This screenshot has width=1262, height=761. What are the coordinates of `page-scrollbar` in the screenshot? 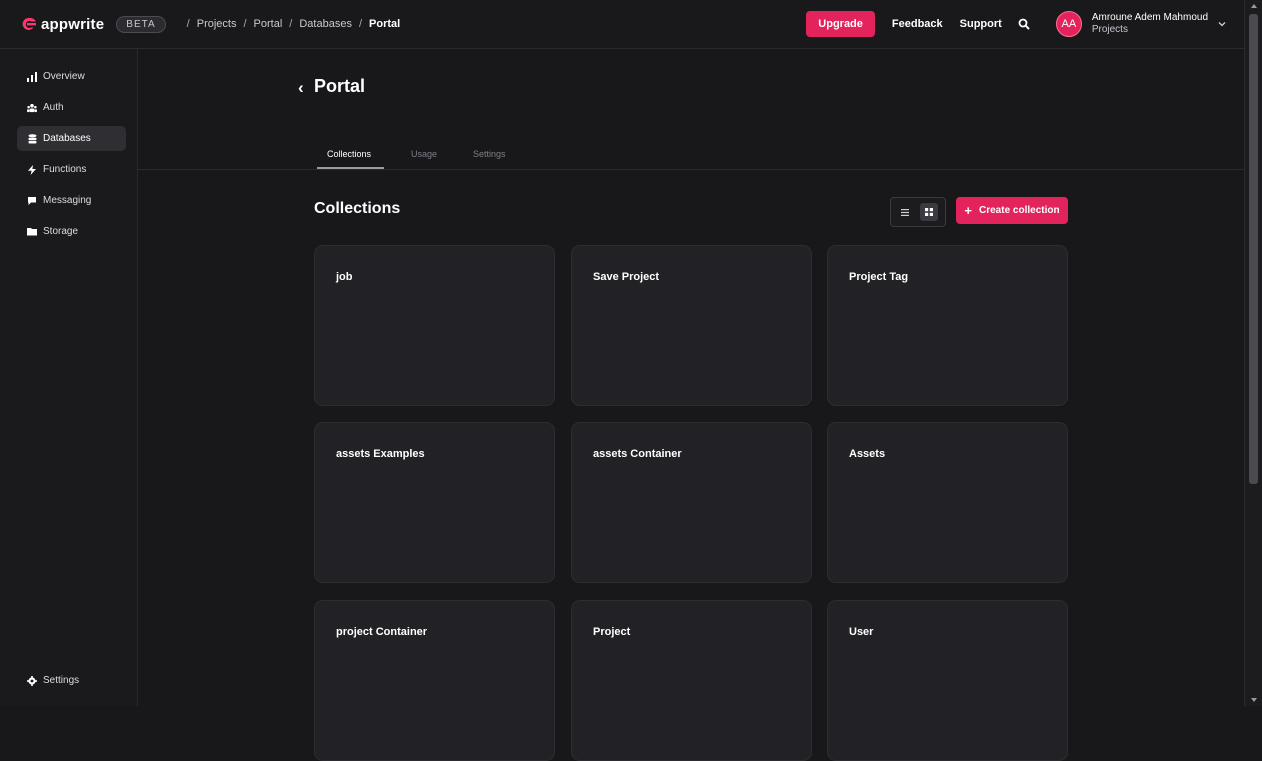 It's located at (1253, 353).